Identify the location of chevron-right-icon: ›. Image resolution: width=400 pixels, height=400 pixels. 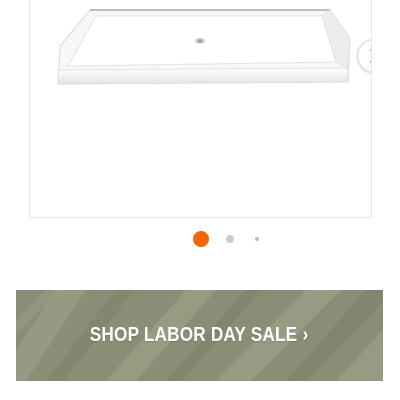
(305, 335).